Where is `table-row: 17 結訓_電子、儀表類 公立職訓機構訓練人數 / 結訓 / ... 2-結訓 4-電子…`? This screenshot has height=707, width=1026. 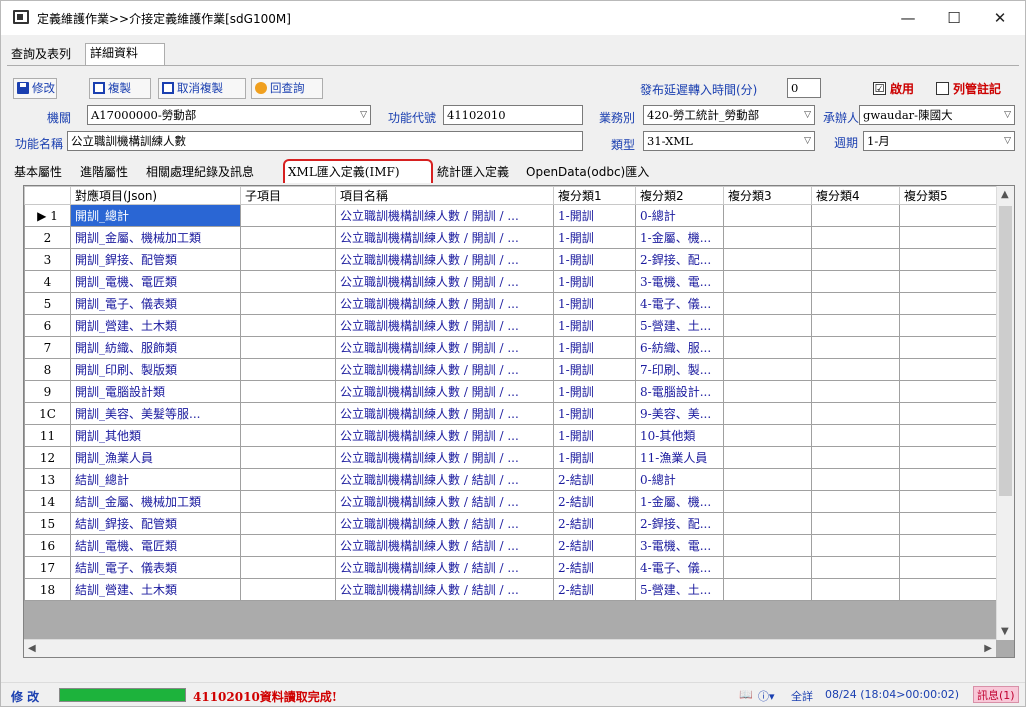
table-row: 17 結訓_電子、儀表類 公立職訓機構訓練人數 / 結訓 / ... 2-結訓 4-電子… is located at coordinates (510, 567).